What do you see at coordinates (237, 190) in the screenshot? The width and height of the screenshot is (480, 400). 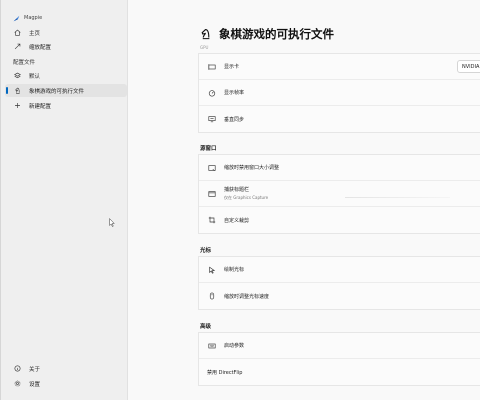 I see `row-label: 捕获标题栏` at bounding box center [237, 190].